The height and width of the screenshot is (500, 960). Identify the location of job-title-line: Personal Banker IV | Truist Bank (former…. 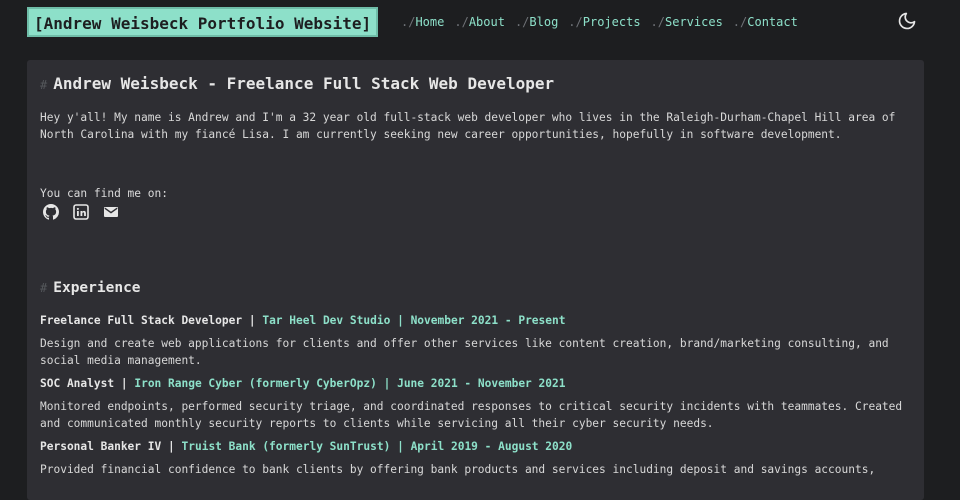
(306, 446).